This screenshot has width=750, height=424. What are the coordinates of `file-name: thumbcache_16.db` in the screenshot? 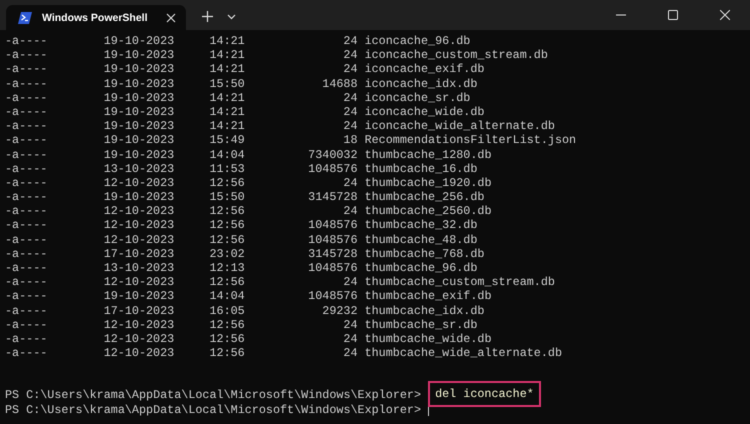 It's located at (421, 169).